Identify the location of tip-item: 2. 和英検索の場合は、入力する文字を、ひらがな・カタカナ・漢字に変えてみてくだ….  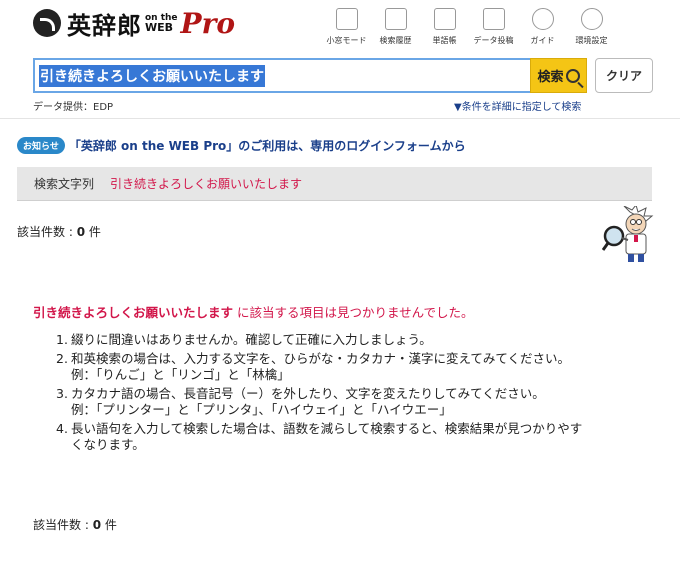
(313, 366).